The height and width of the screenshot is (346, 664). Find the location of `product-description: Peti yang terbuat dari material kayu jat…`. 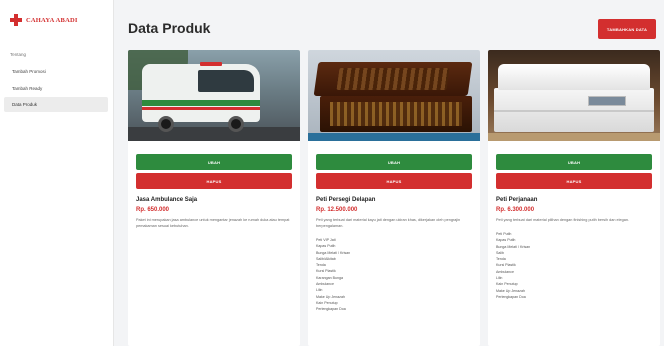

product-description: Peti yang terbuat dari material kayu jat… is located at coordinates (388, 223).